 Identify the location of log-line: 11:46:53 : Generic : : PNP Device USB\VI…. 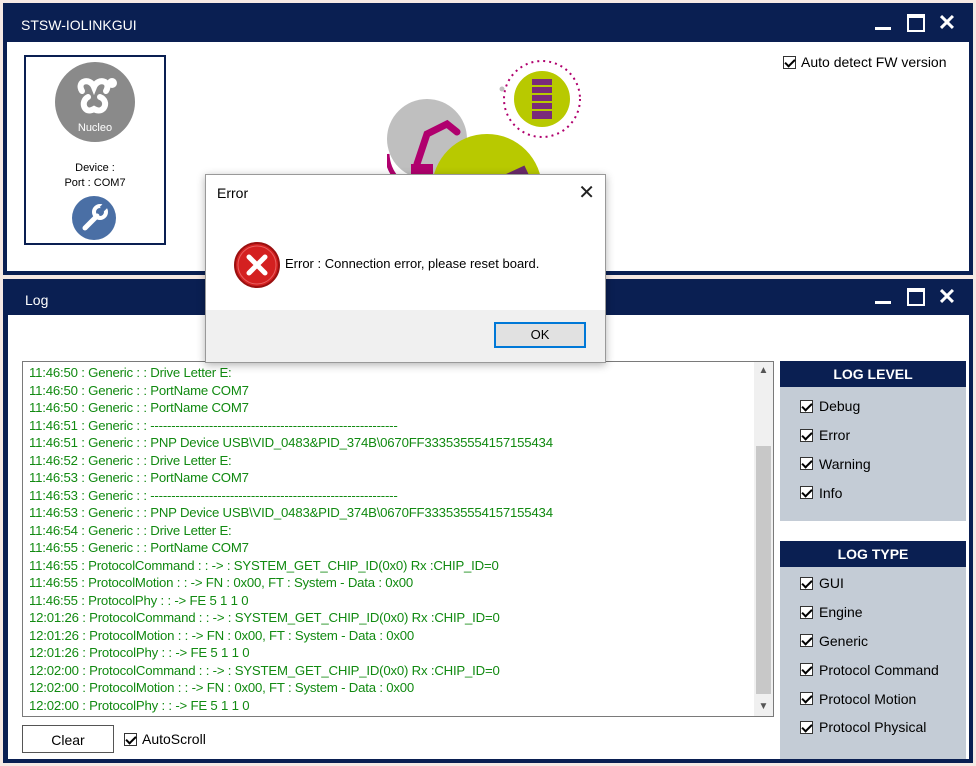
(291, 512).